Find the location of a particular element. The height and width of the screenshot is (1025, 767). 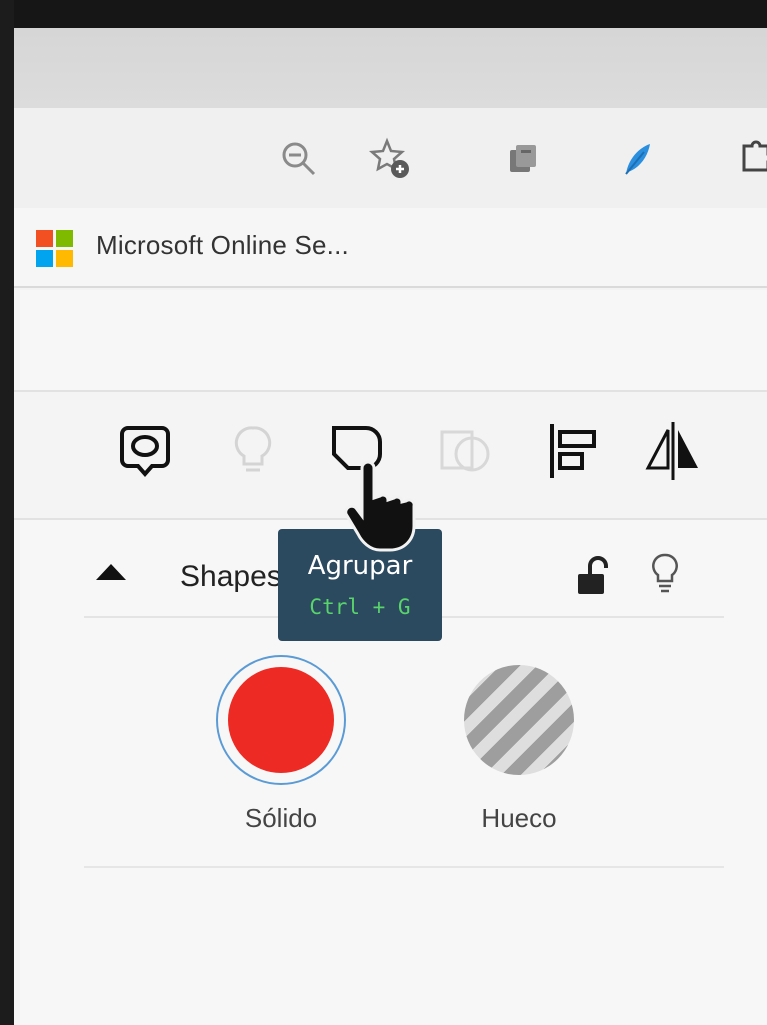

unlock-icon is located at coordinates (592, 576).